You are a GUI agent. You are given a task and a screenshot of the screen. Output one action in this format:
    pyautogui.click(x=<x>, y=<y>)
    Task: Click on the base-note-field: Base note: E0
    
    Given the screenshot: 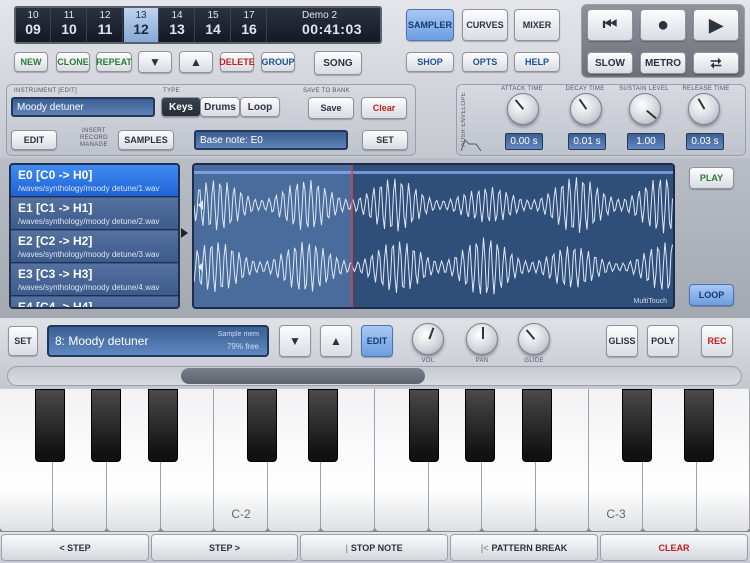 What is the action you would take?
    pyautogui.click(x=271, y=140)
    